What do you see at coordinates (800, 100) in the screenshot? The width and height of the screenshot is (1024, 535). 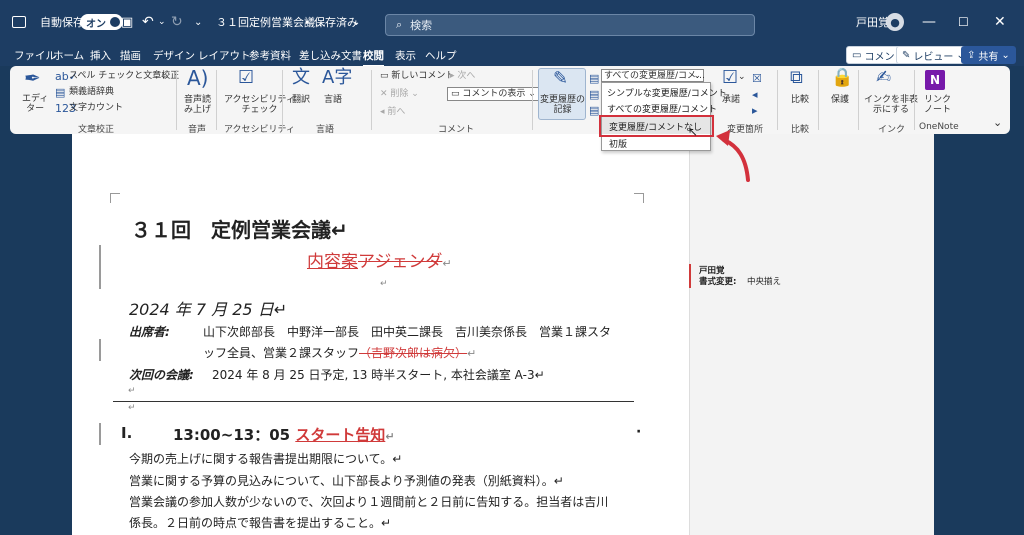 I see `compare-button: 比較` at bounding box center [800, 100].